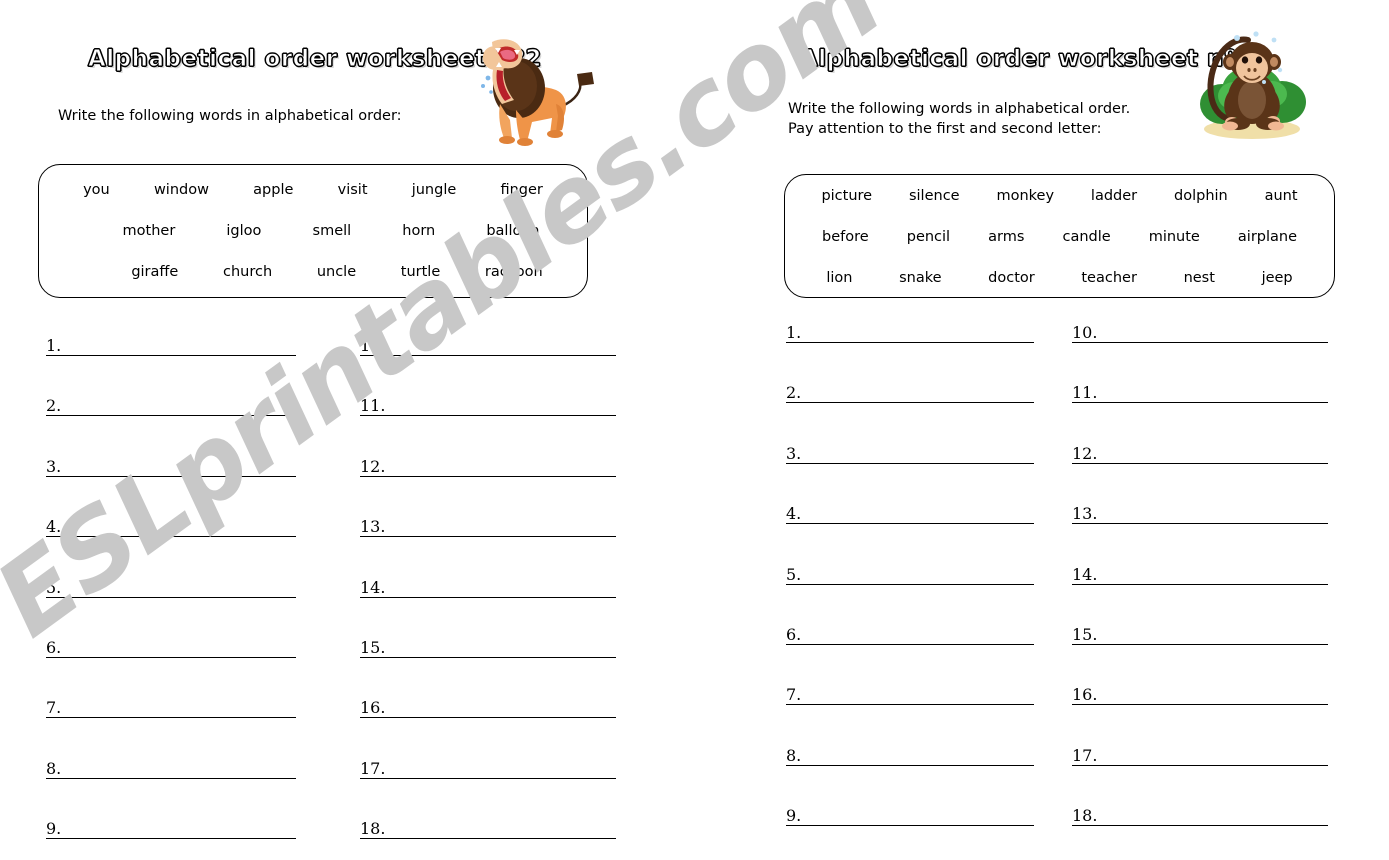 The width and height of the screenshot is (1389, 860). What do you see at coordinates (374, 587) in the screenshot?
I see `answer-line-number: 14.` at bounding box center [374, 587].